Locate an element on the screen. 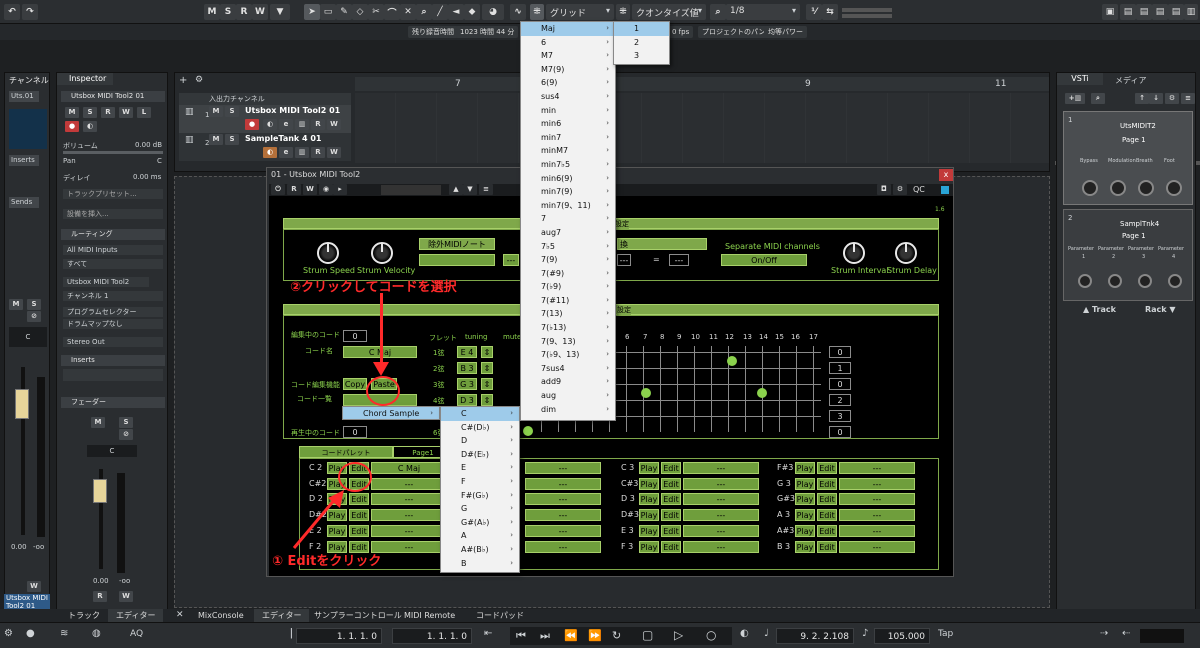 Image resolution: width=1200 pixels, height=648 pixels. menu-item: 3 is located at coordinates (641, 56).